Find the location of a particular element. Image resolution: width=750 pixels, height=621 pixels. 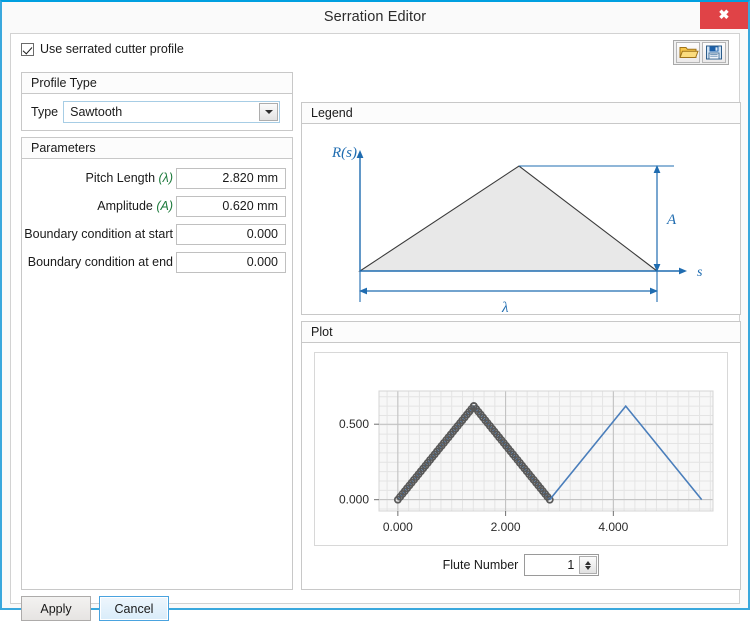

param-row-amplitude: Amplitude (A) 0.620 mm is located at coordinates (158, 206).